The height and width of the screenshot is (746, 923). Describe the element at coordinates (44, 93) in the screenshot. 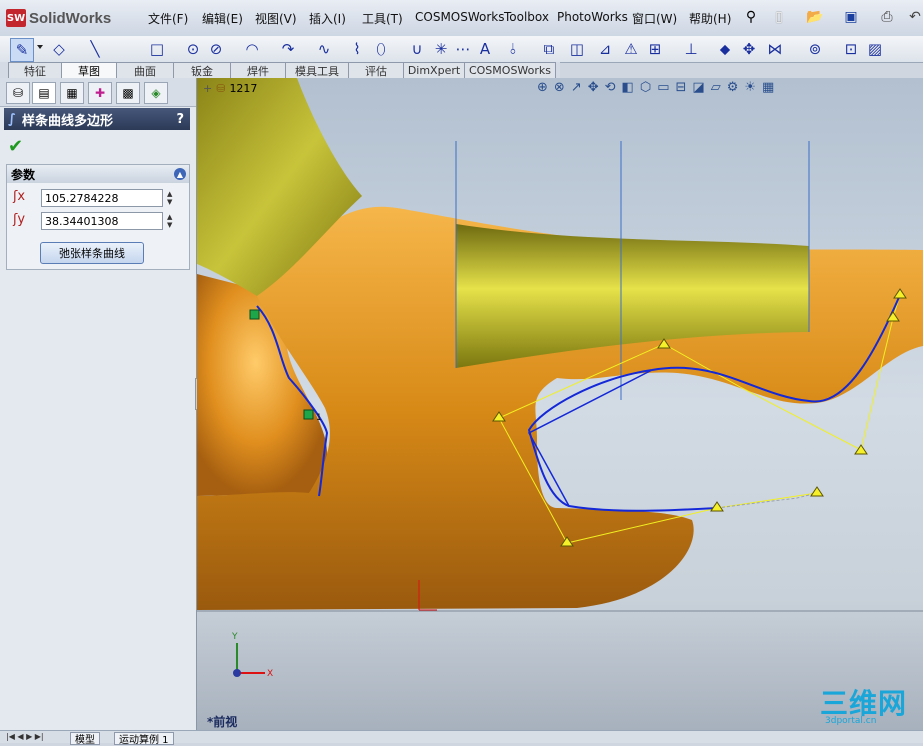

I see `property-manager-icon: ▤` at that location.